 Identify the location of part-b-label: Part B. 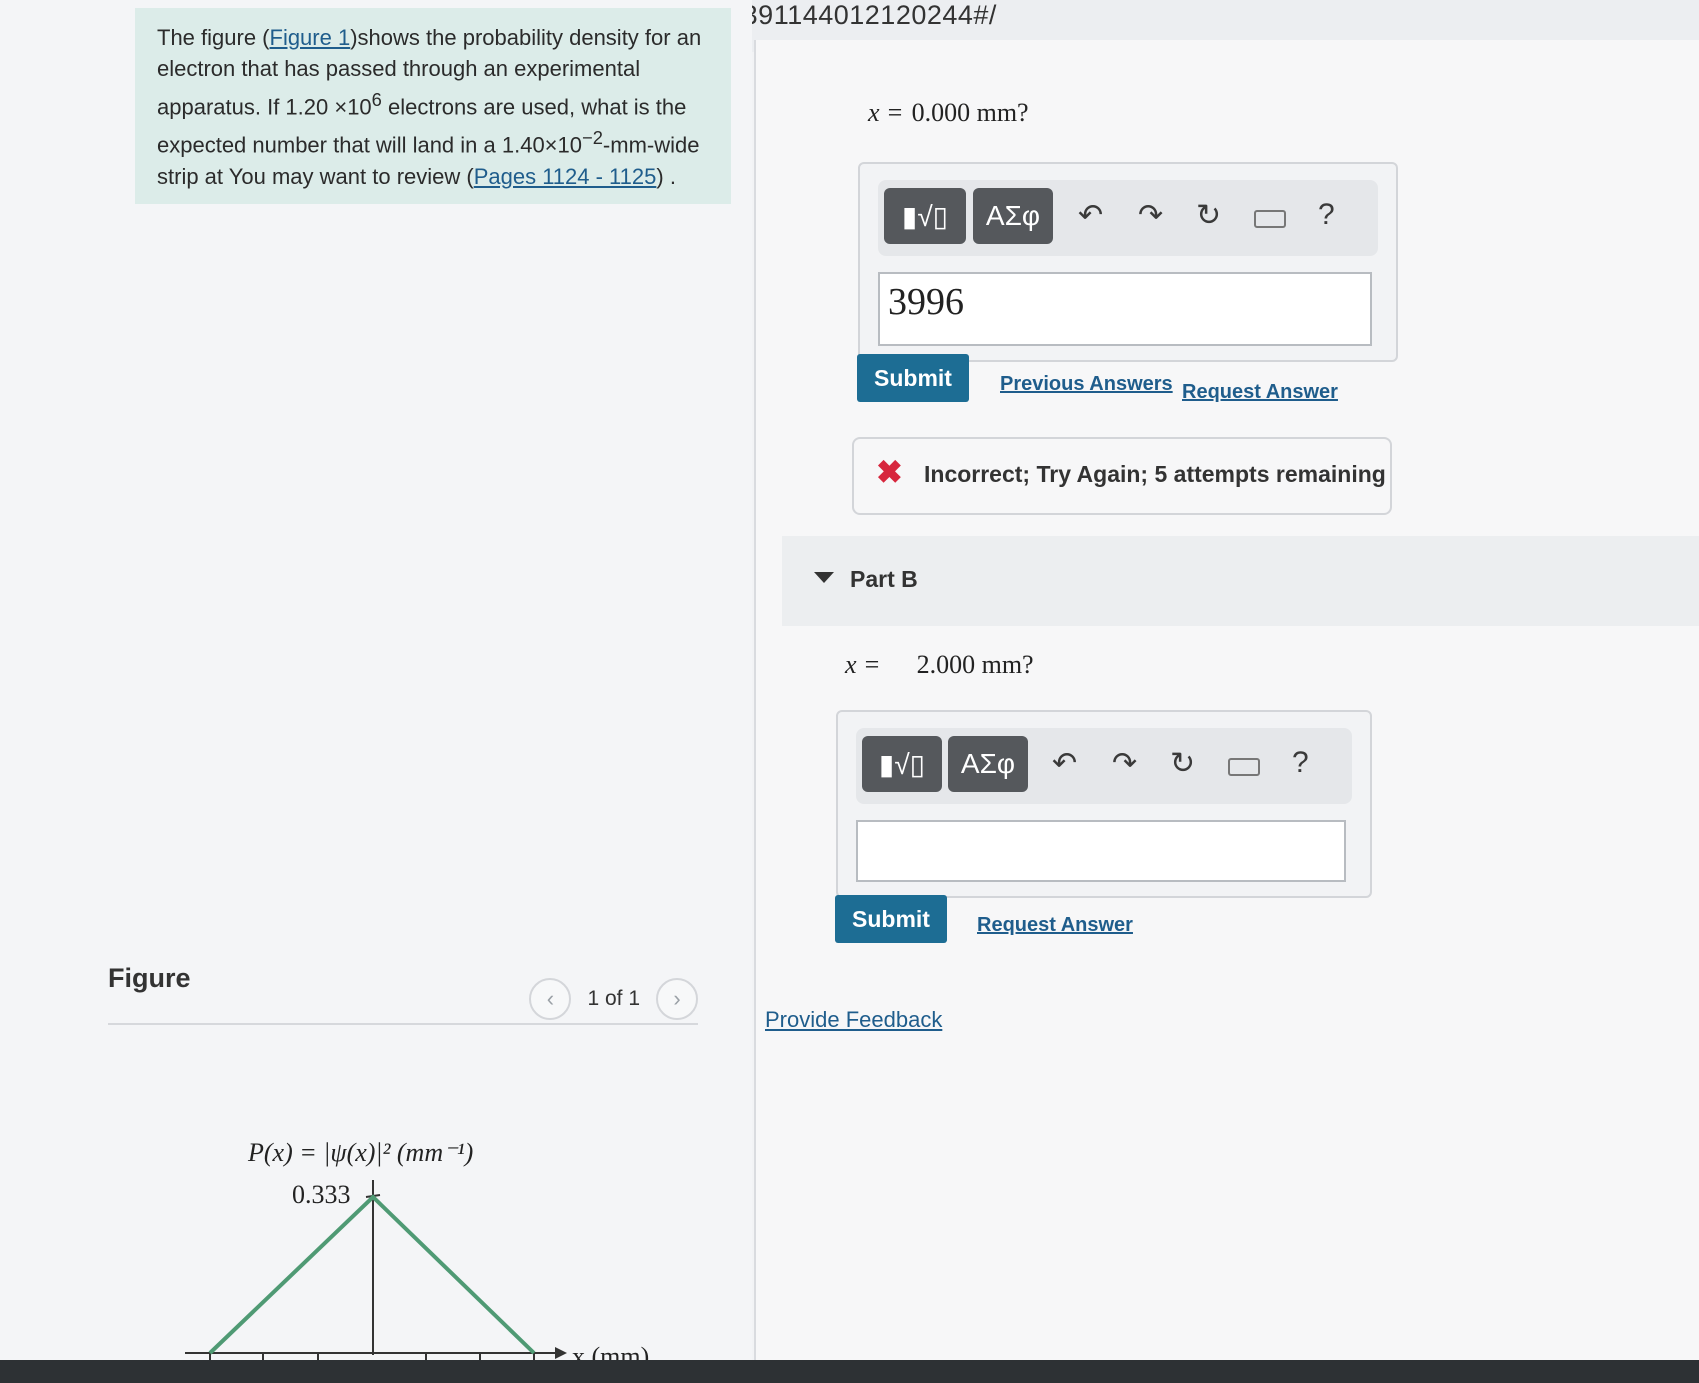
(884, 579).